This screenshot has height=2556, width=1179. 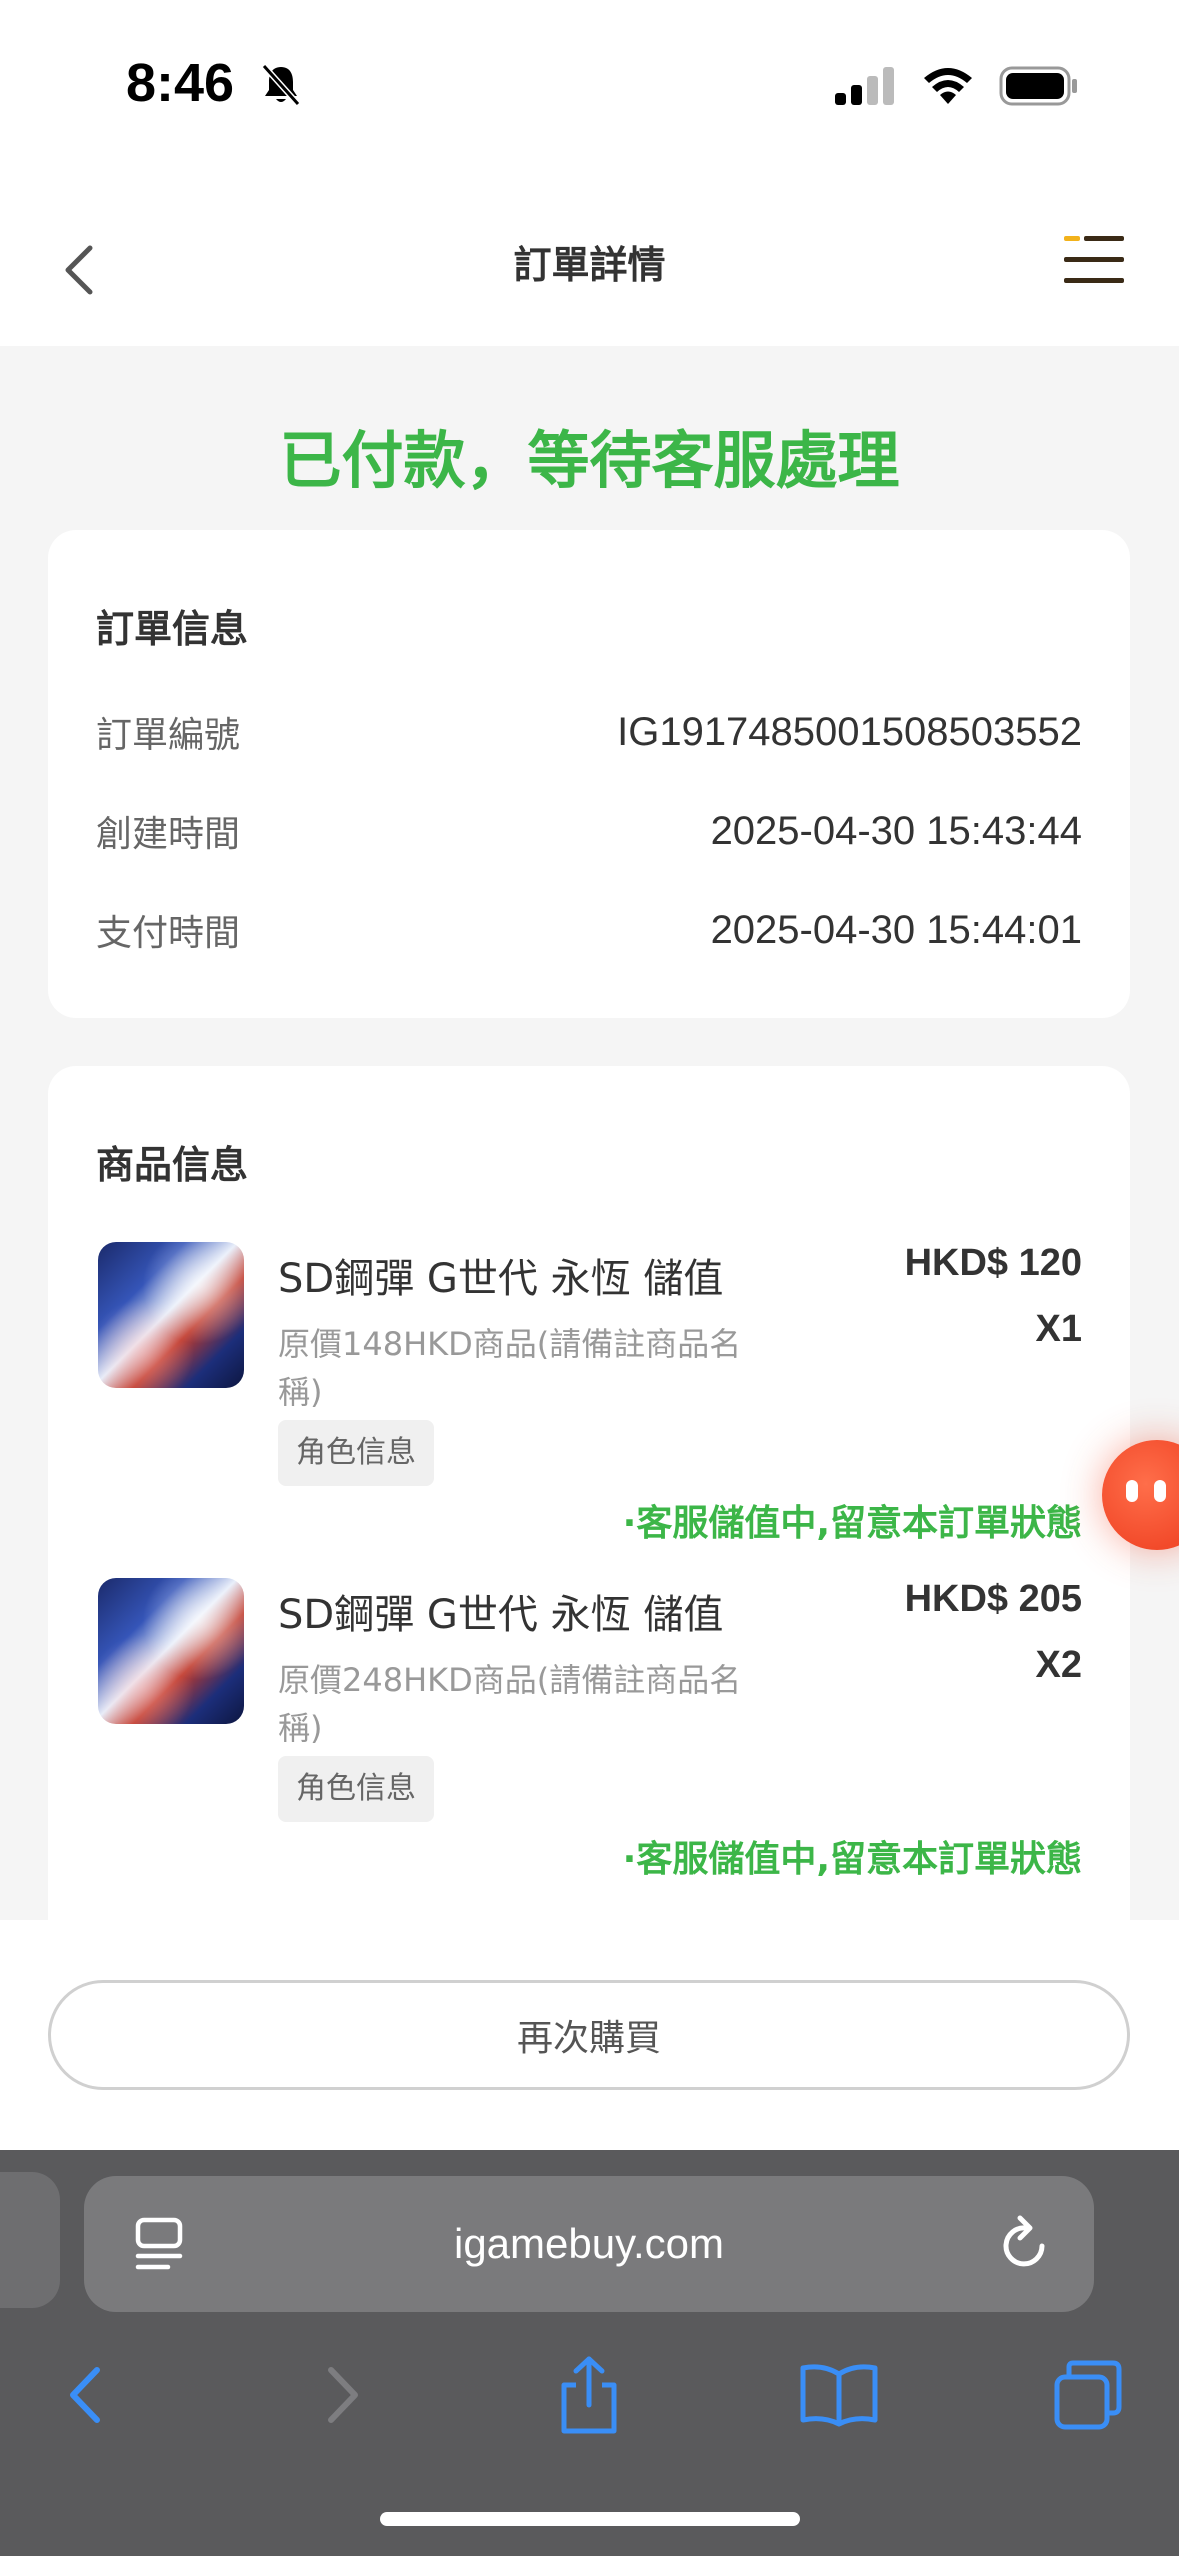 What do you see at coordinates (281, 87) in the screenshot?
I see `silent-bell-icon` at bounding box center [281, 87].